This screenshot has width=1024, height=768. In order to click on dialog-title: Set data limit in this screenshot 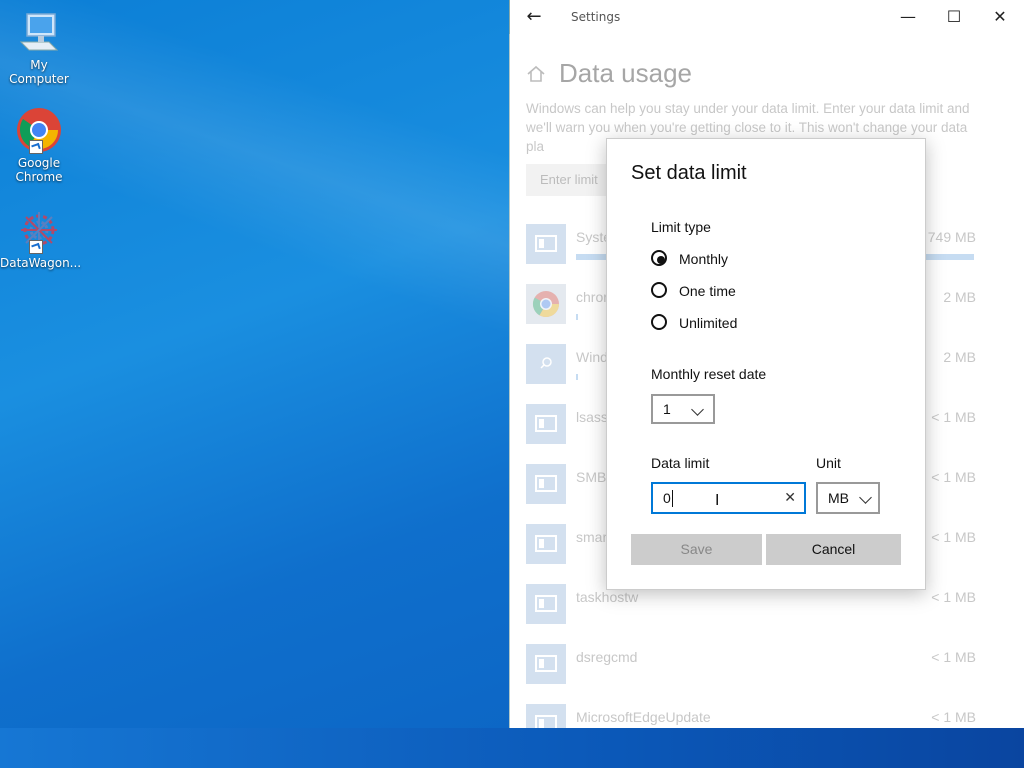, I will do `click(689, 173)`.